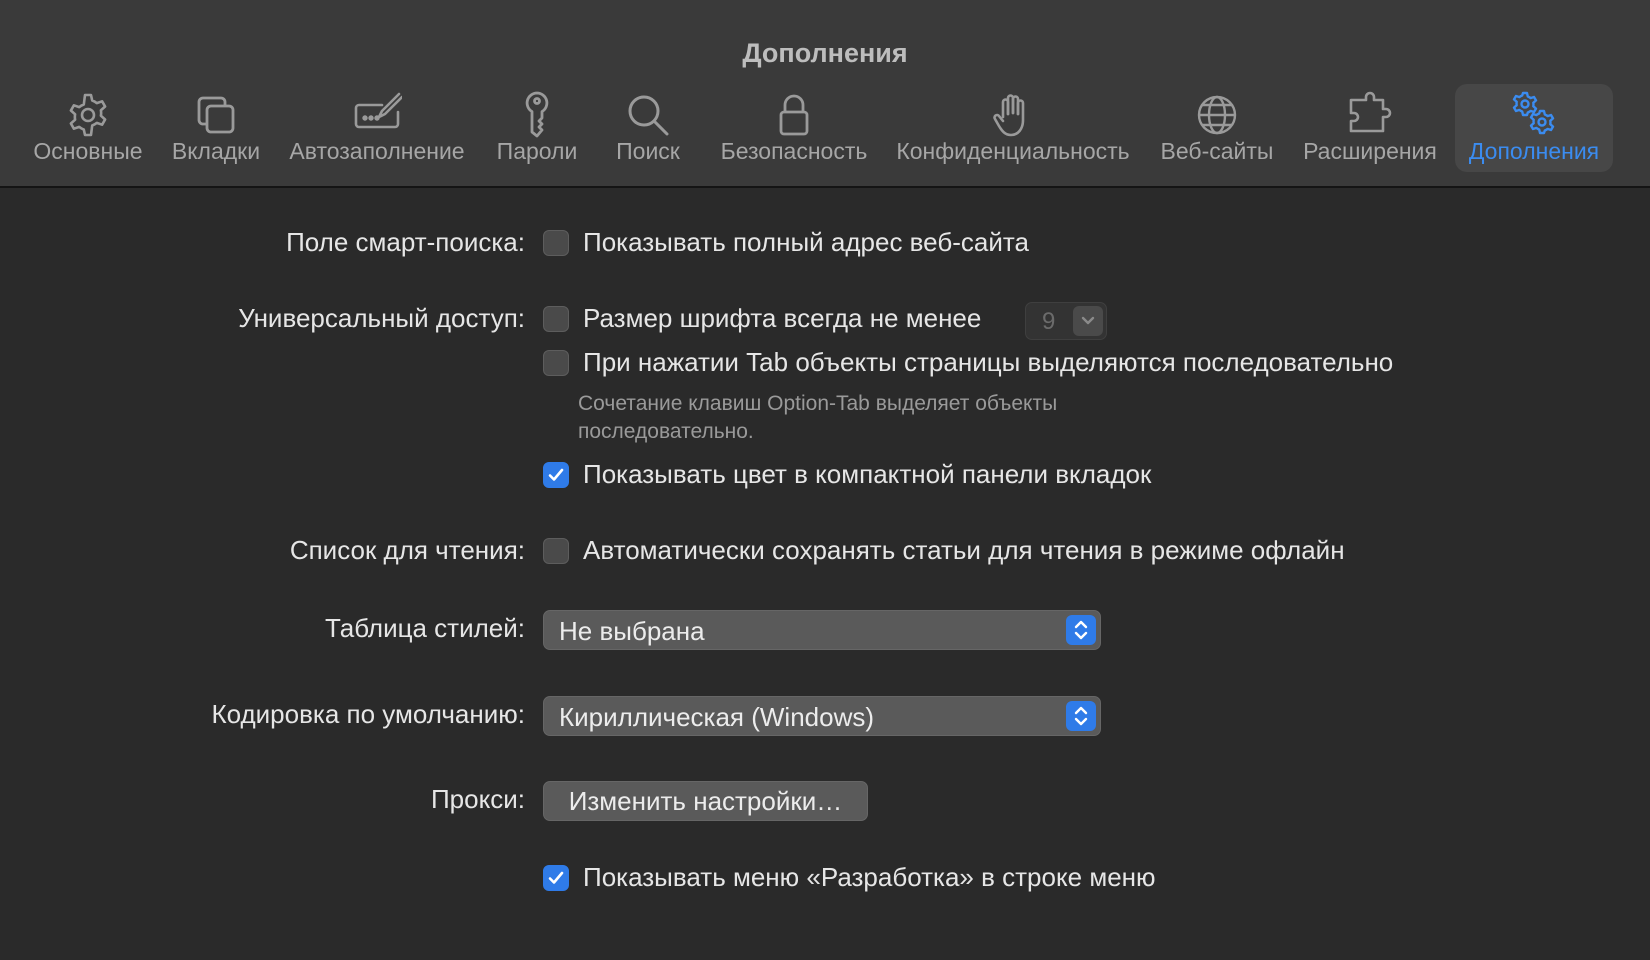  I want to click on tab-label: Пароли, so click(537, 151).